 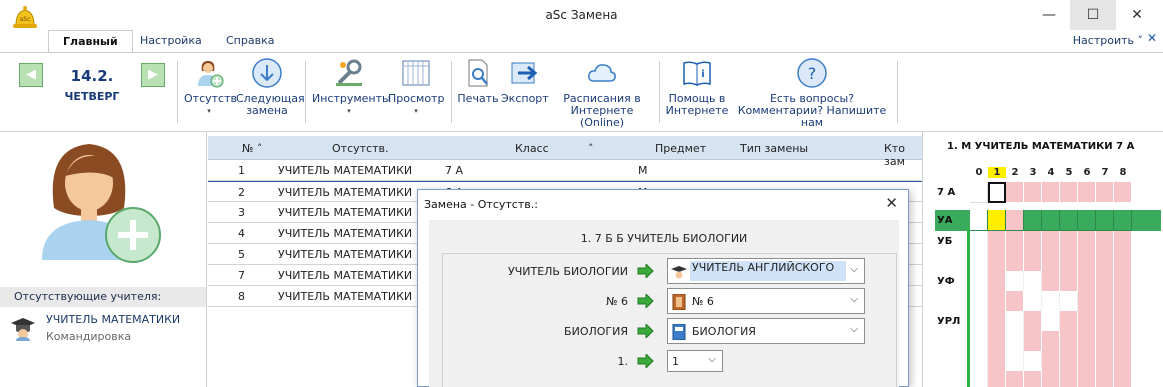 I want to click on column-class: Класс, so click(x=532, y=148).